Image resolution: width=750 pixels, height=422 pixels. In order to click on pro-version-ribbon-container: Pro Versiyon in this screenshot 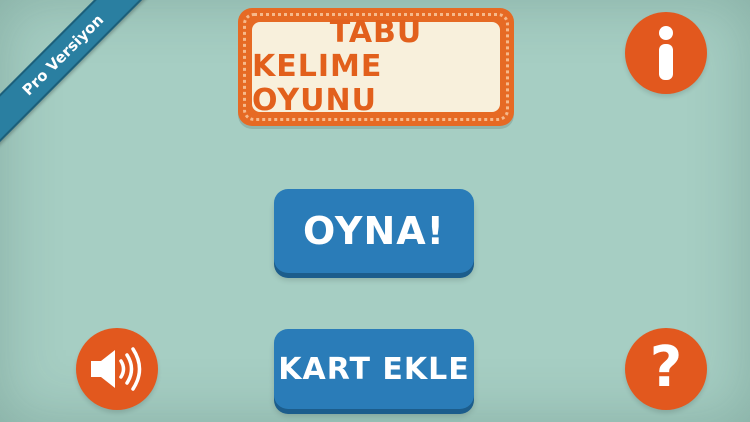, I will do `click(90, 90)`.